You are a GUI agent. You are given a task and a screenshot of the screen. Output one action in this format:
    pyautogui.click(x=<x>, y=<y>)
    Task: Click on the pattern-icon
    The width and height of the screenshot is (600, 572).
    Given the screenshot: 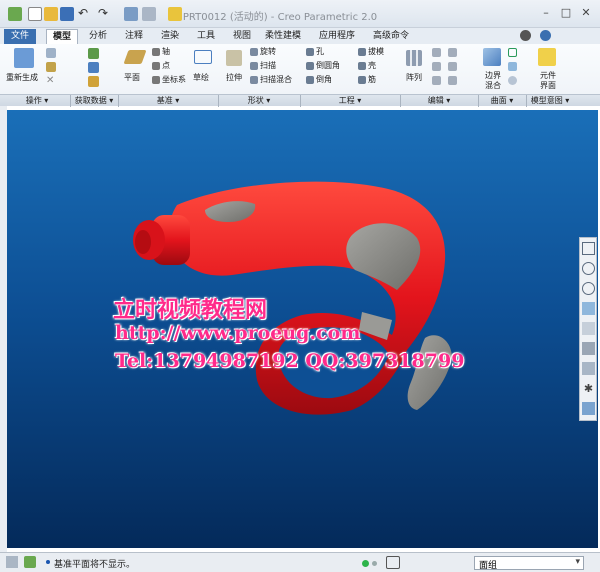 What is the action you would take?
    pyautogui.click(x=414, y=58)
    